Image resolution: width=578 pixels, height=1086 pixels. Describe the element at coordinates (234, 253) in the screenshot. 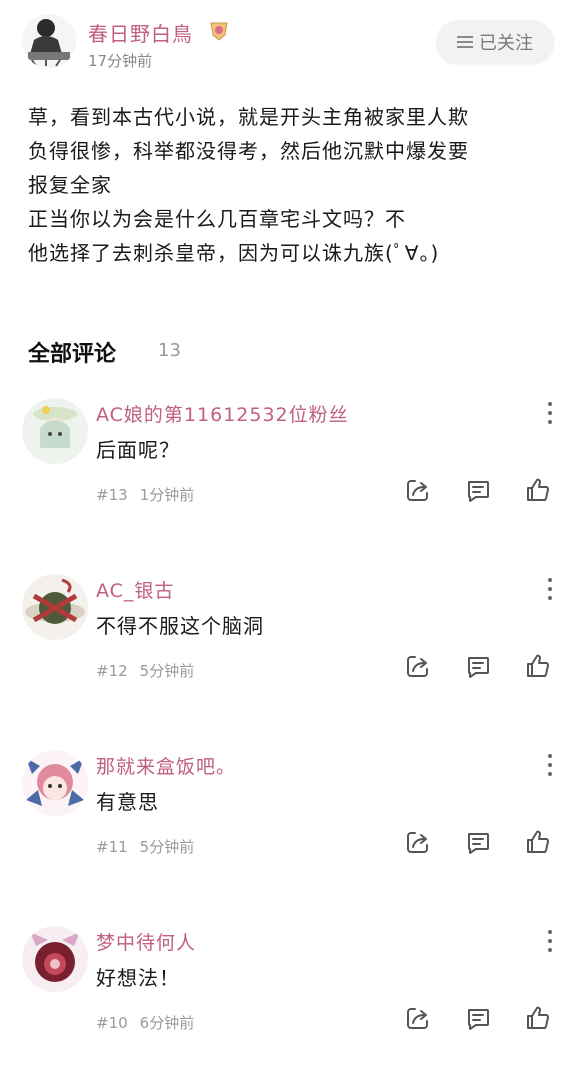

I see `post-line: 他选择了去刺杀皇帝，因为可以诛九族(ﾟ∀。)` at that location.